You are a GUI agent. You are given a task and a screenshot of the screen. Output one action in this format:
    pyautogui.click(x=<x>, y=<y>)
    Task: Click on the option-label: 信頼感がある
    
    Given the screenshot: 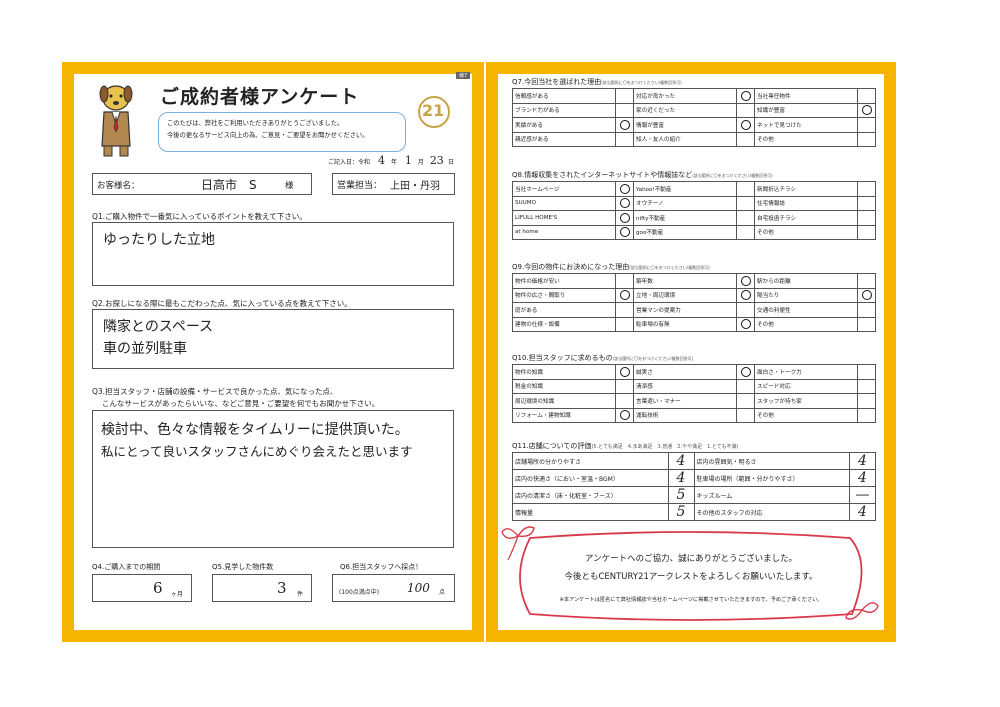 What is the action you would take?
    pyautogui.click(x=564, y=96)
    